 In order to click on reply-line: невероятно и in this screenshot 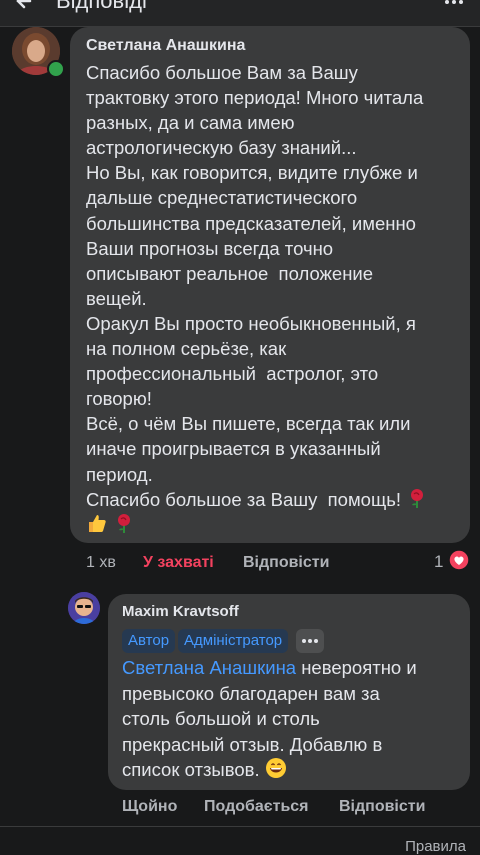, I will do `click(356, 667)`.